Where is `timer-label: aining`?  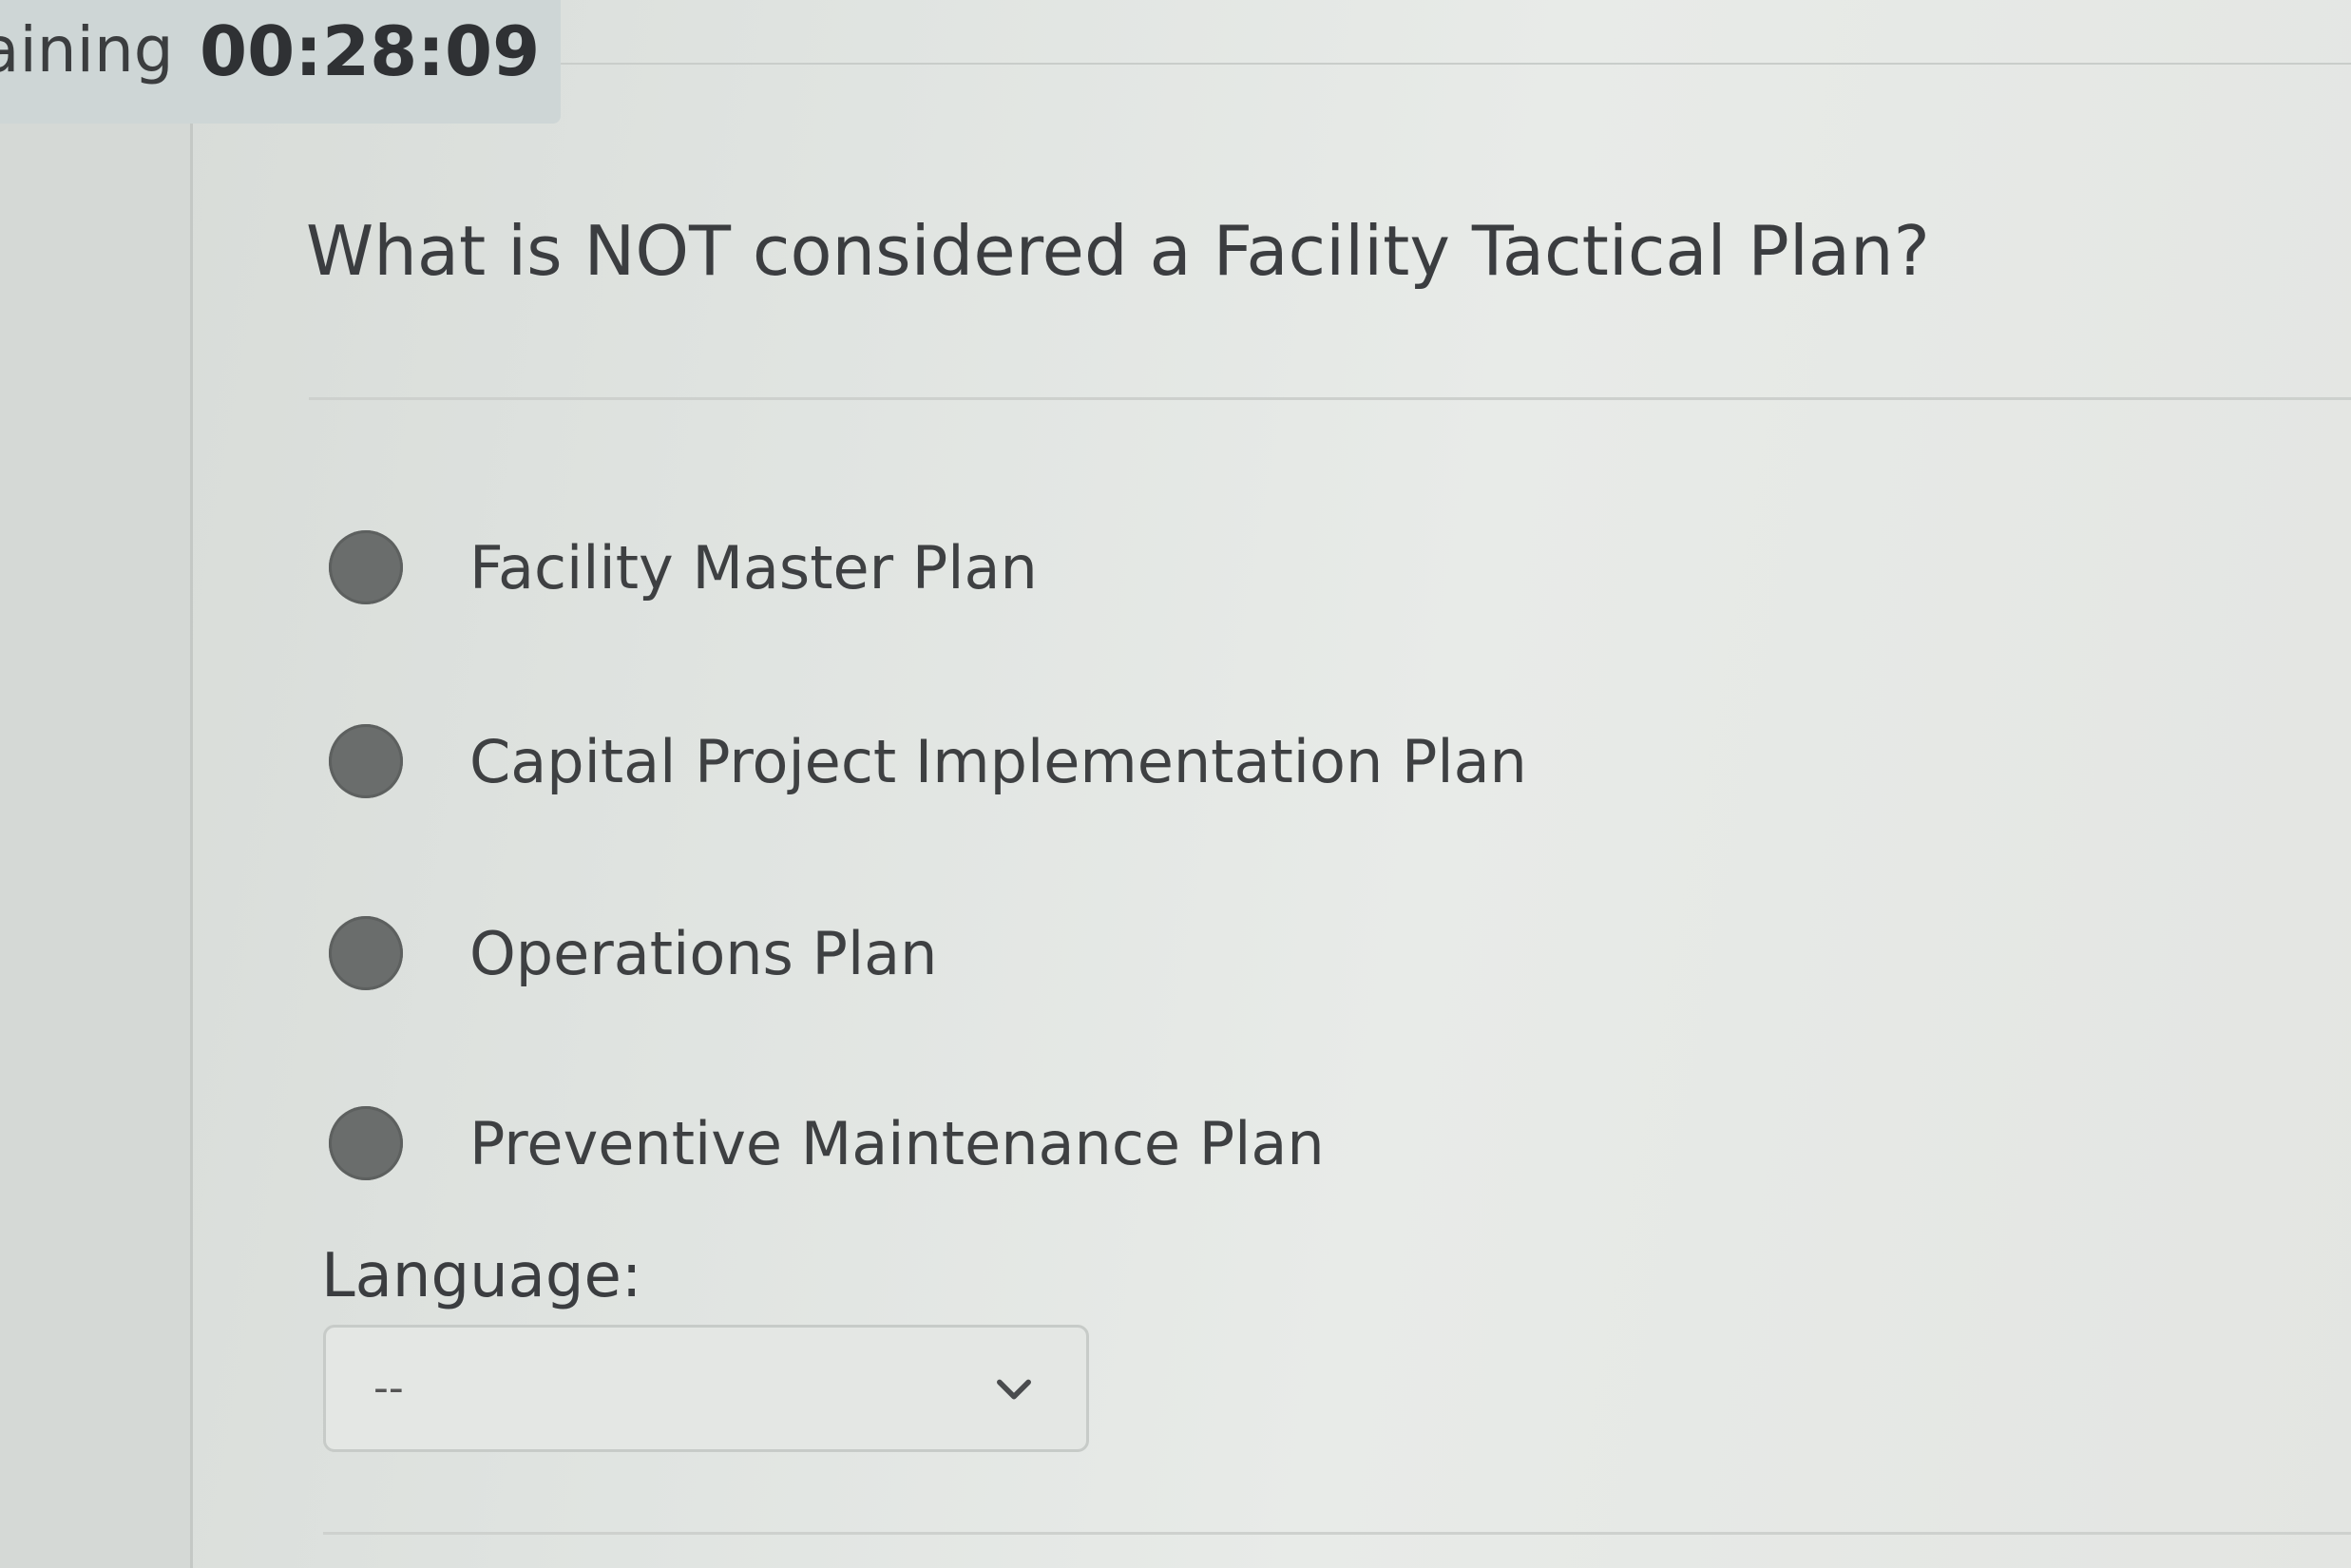 timer-label: aining is located at coordinates (87, 50).